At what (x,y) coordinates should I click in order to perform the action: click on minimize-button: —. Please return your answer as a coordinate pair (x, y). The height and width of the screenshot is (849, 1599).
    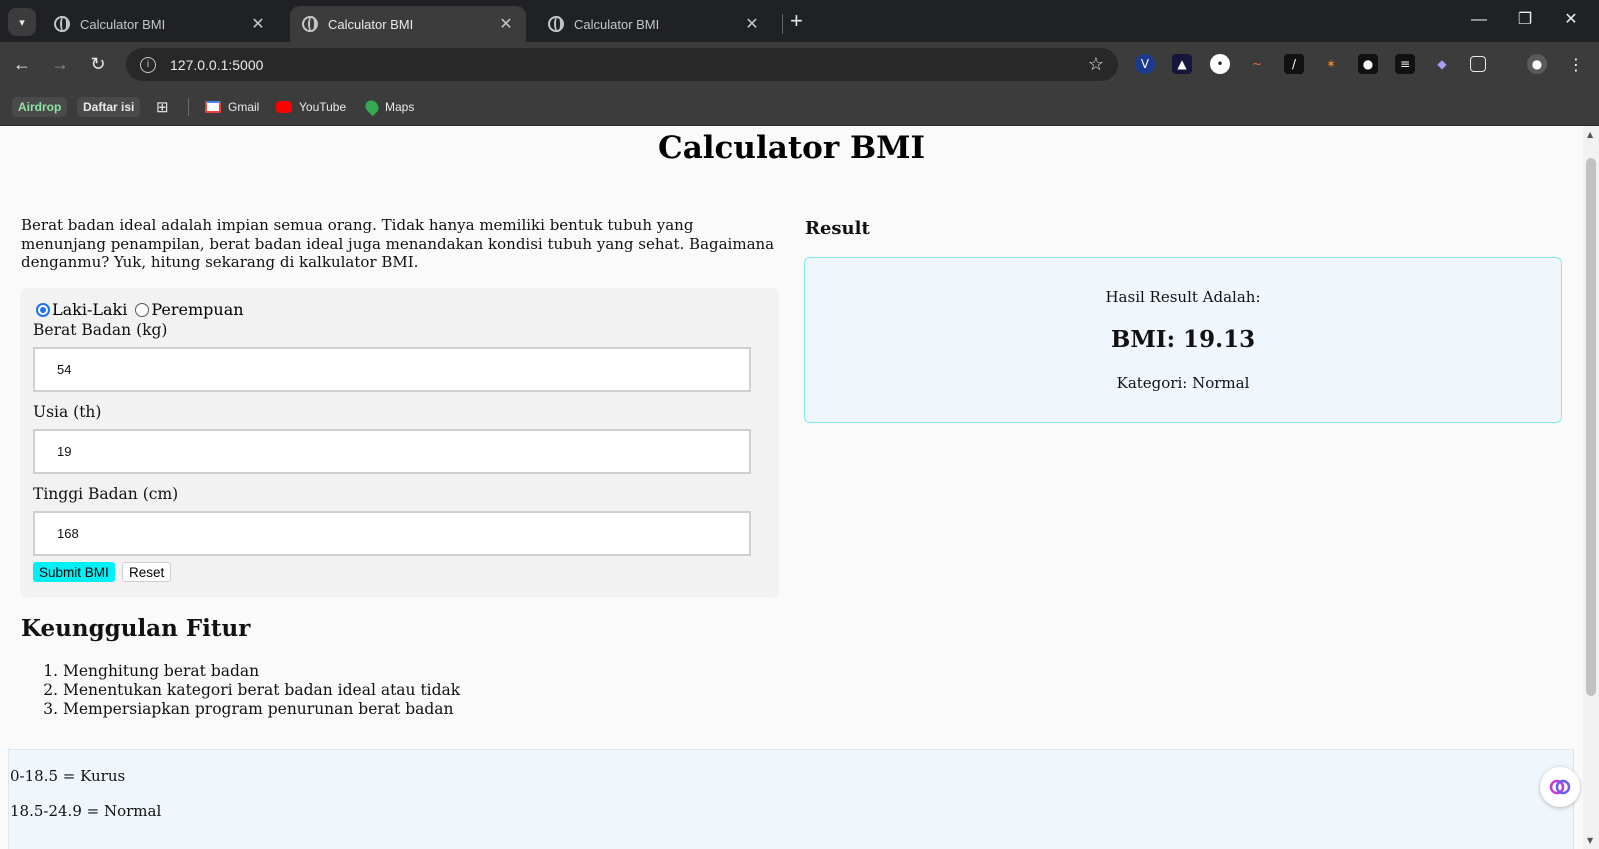
    Looking at the image, I should click on (1479, 20).